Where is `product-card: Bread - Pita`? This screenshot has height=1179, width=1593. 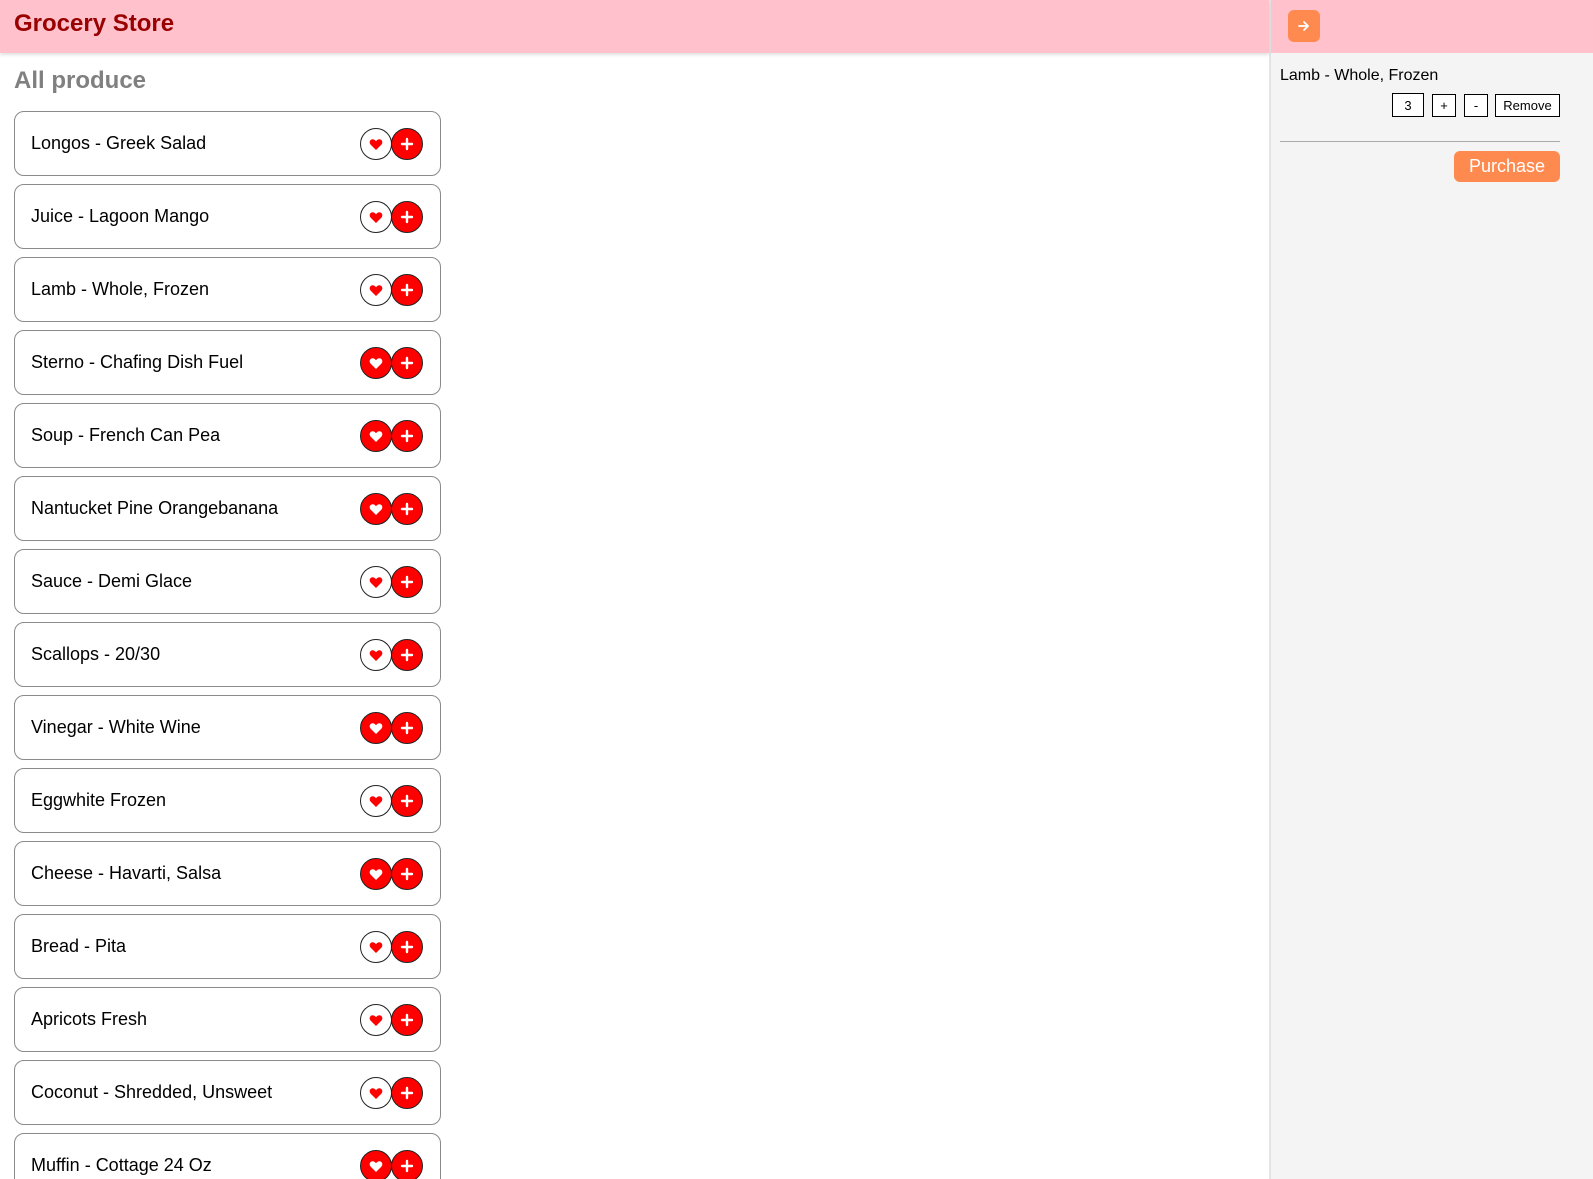 product-card: Bread - Pita is located at coordinates (227, 946).